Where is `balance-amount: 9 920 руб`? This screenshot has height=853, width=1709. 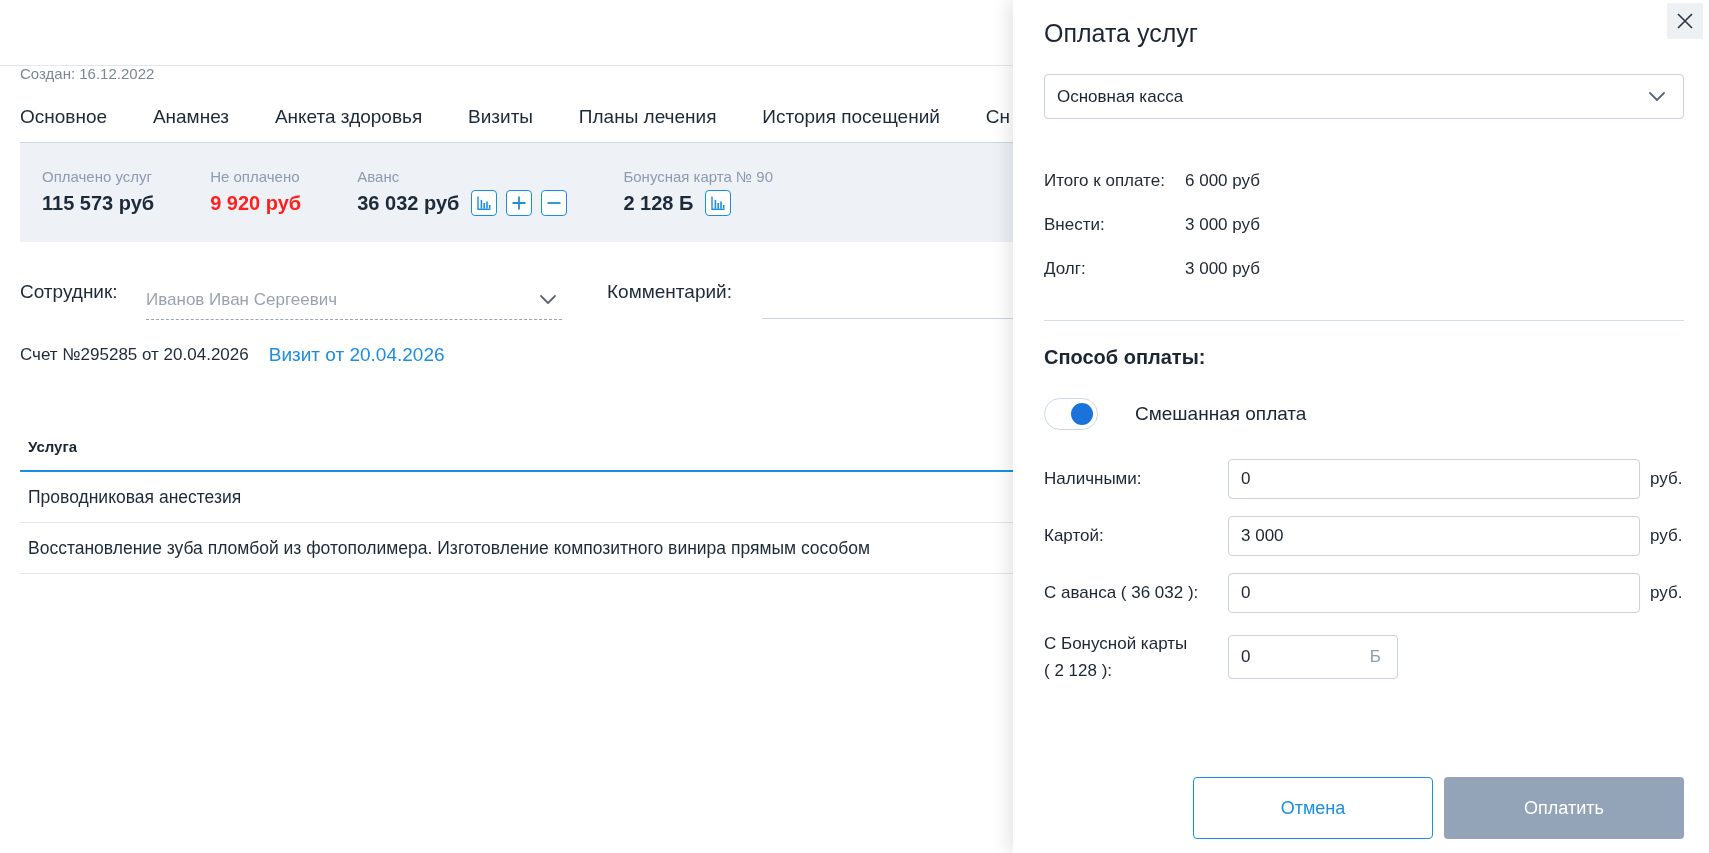
balance-amount: 9 920 руб is located at coordinates (256, 203).